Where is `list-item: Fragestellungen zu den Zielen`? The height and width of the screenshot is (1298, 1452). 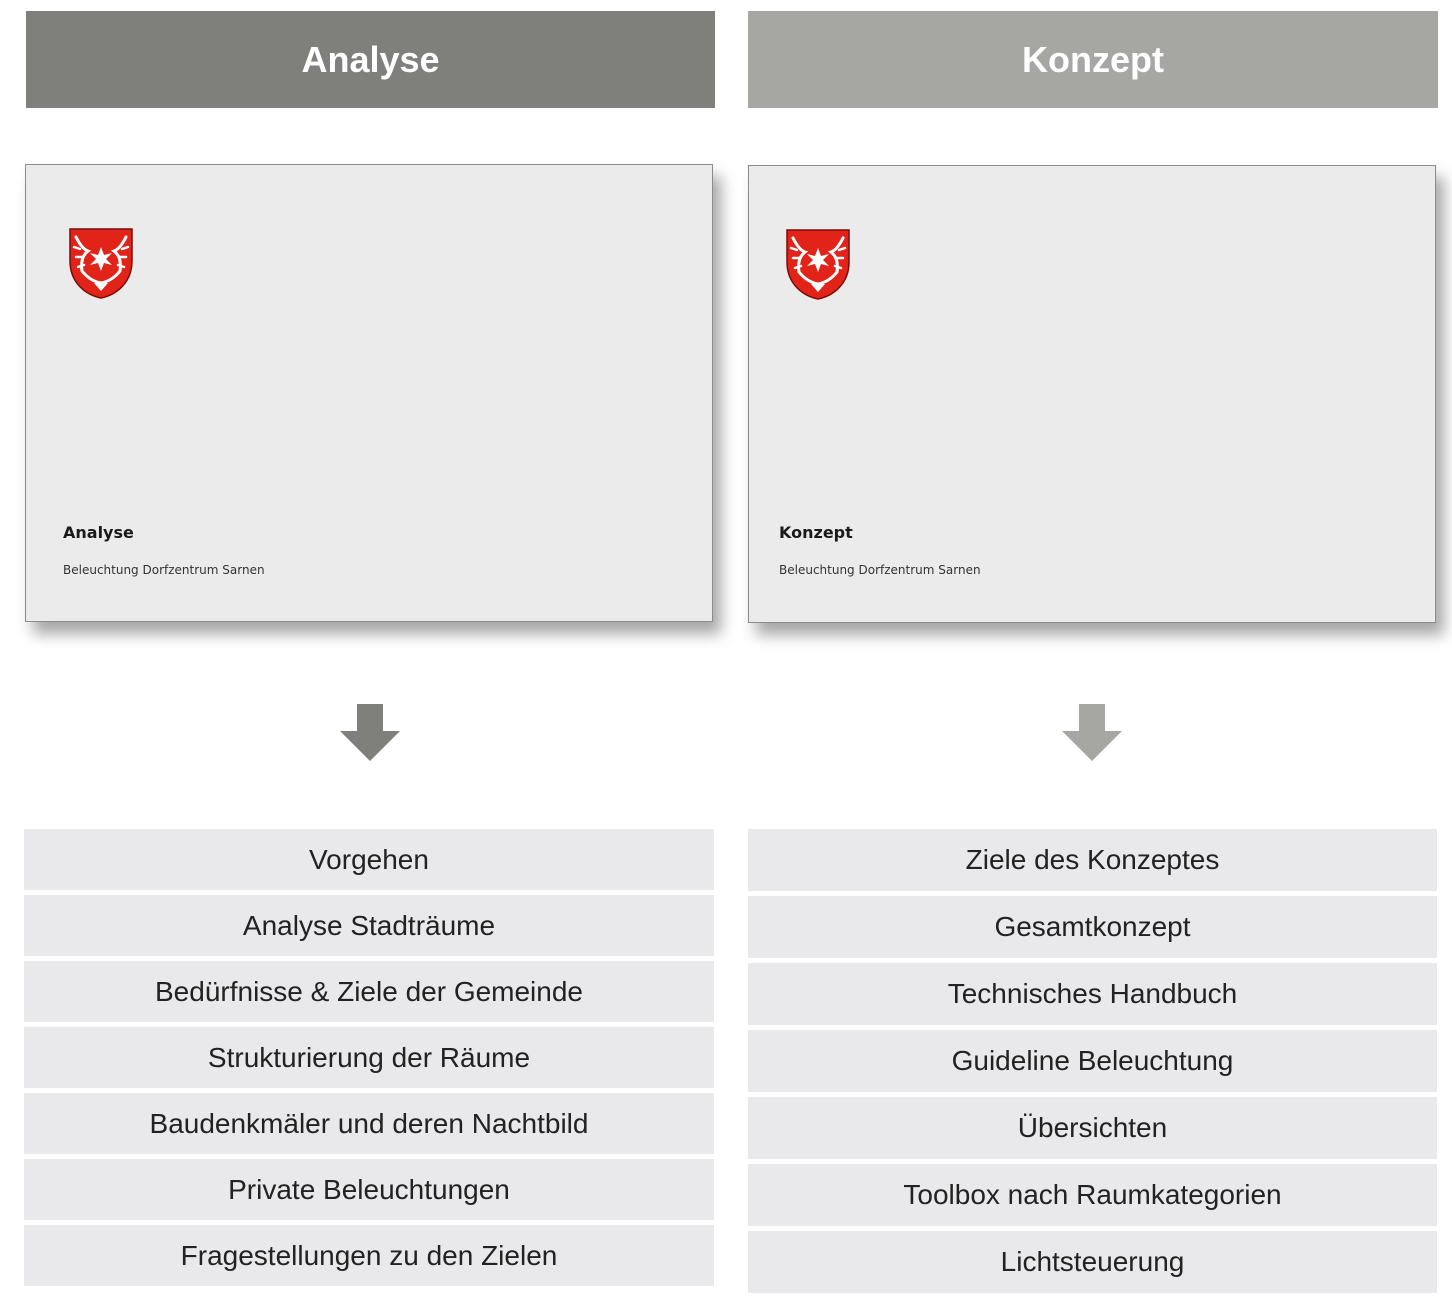 list-item: Fragestellungen zu den Zielen is located at coordinates (369, 1255).